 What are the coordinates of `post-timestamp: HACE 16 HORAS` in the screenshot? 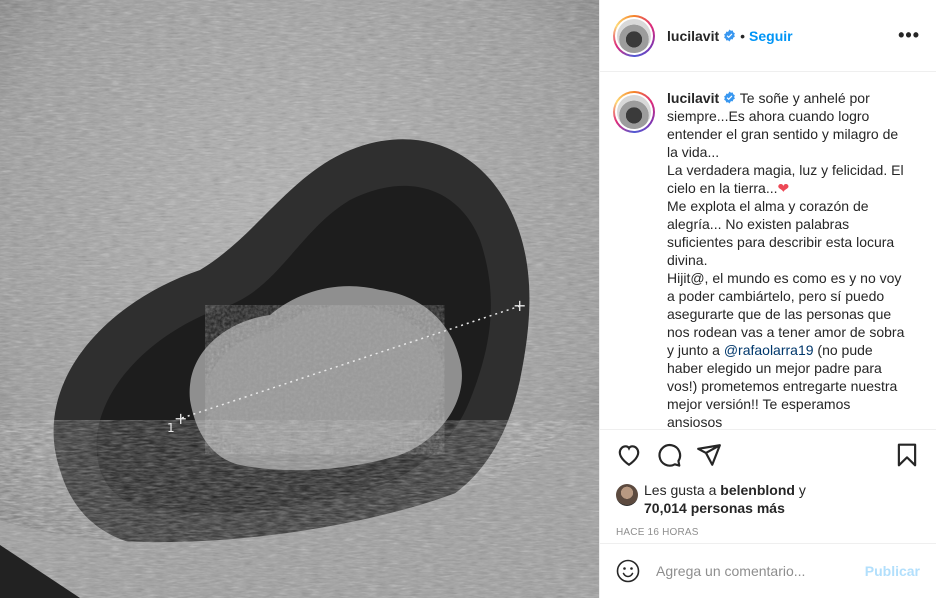 It's located at (768, 532).